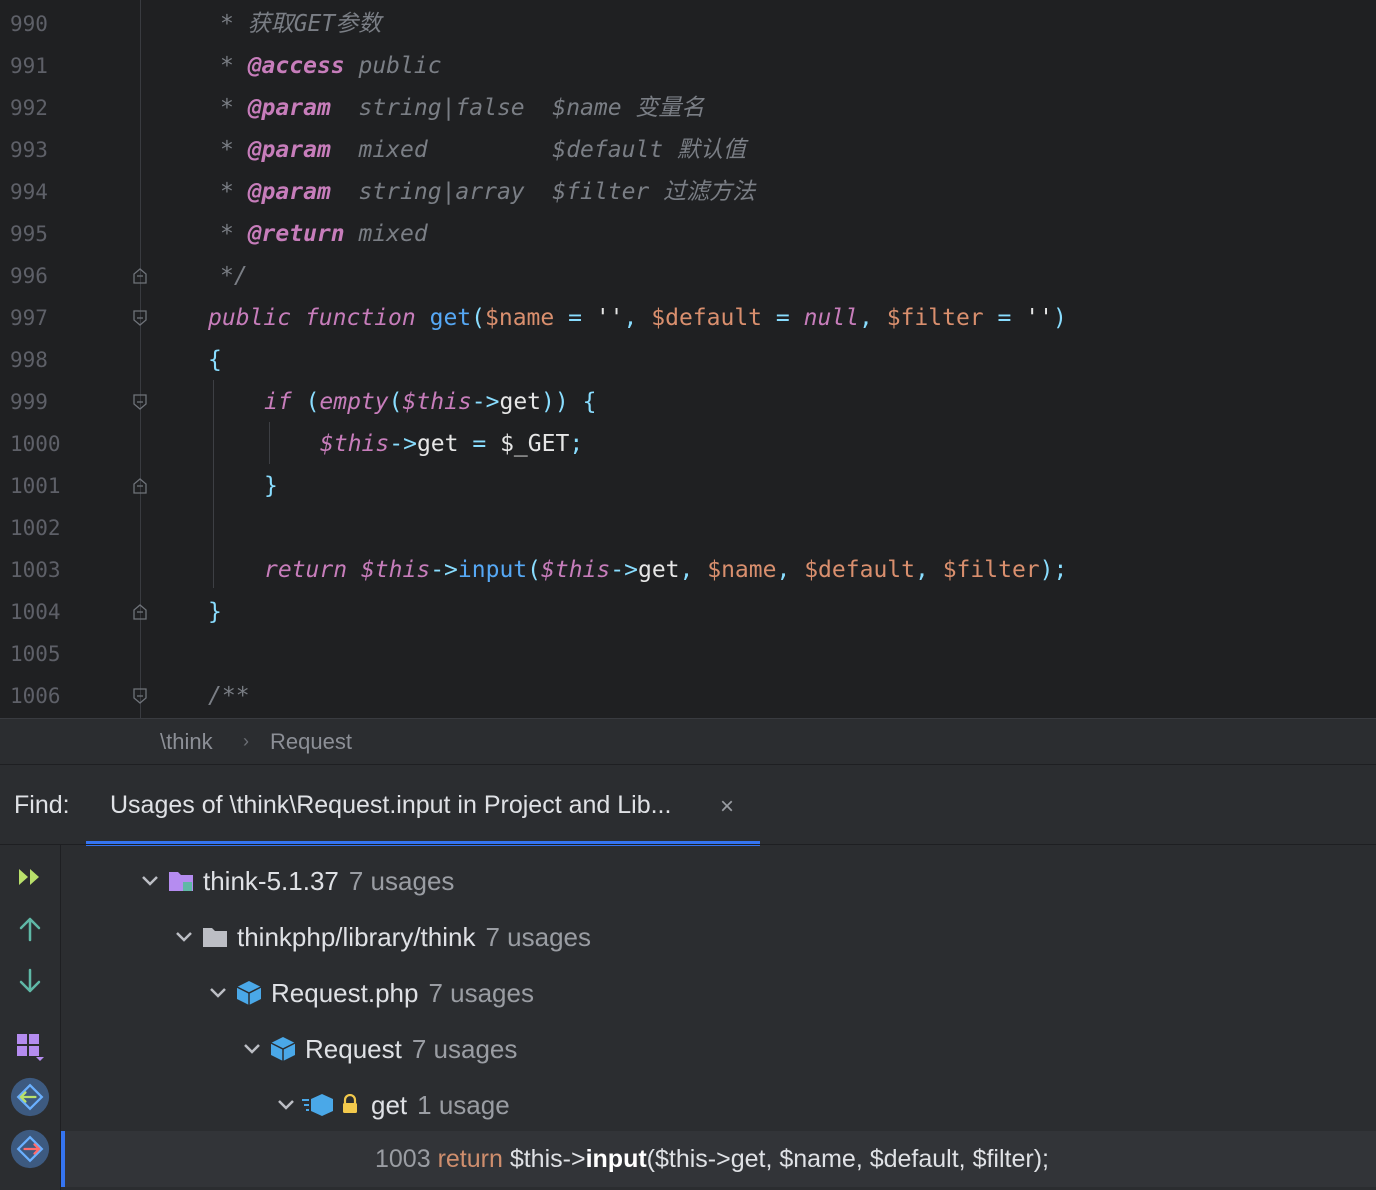 The width and height of the screenshot is (1376, 1190). What do you see at coordinates (40, 444) in the screenshot?
I see `line-number: 1000` at bounding box center [40, 444].